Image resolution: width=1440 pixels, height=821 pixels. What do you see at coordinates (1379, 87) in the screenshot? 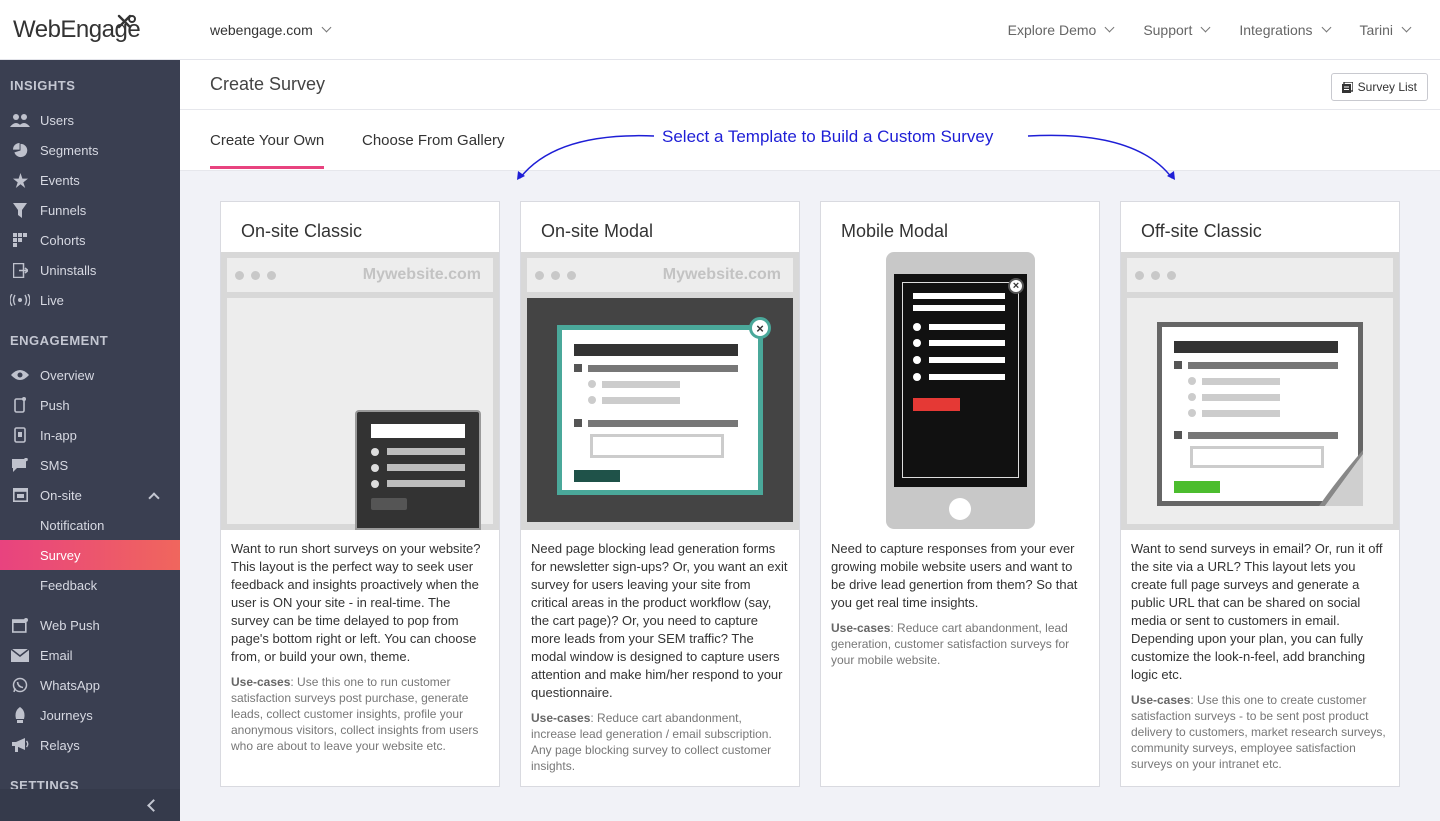
I see `survey-list-button: Survey List` at bounding box center [1379, 87].